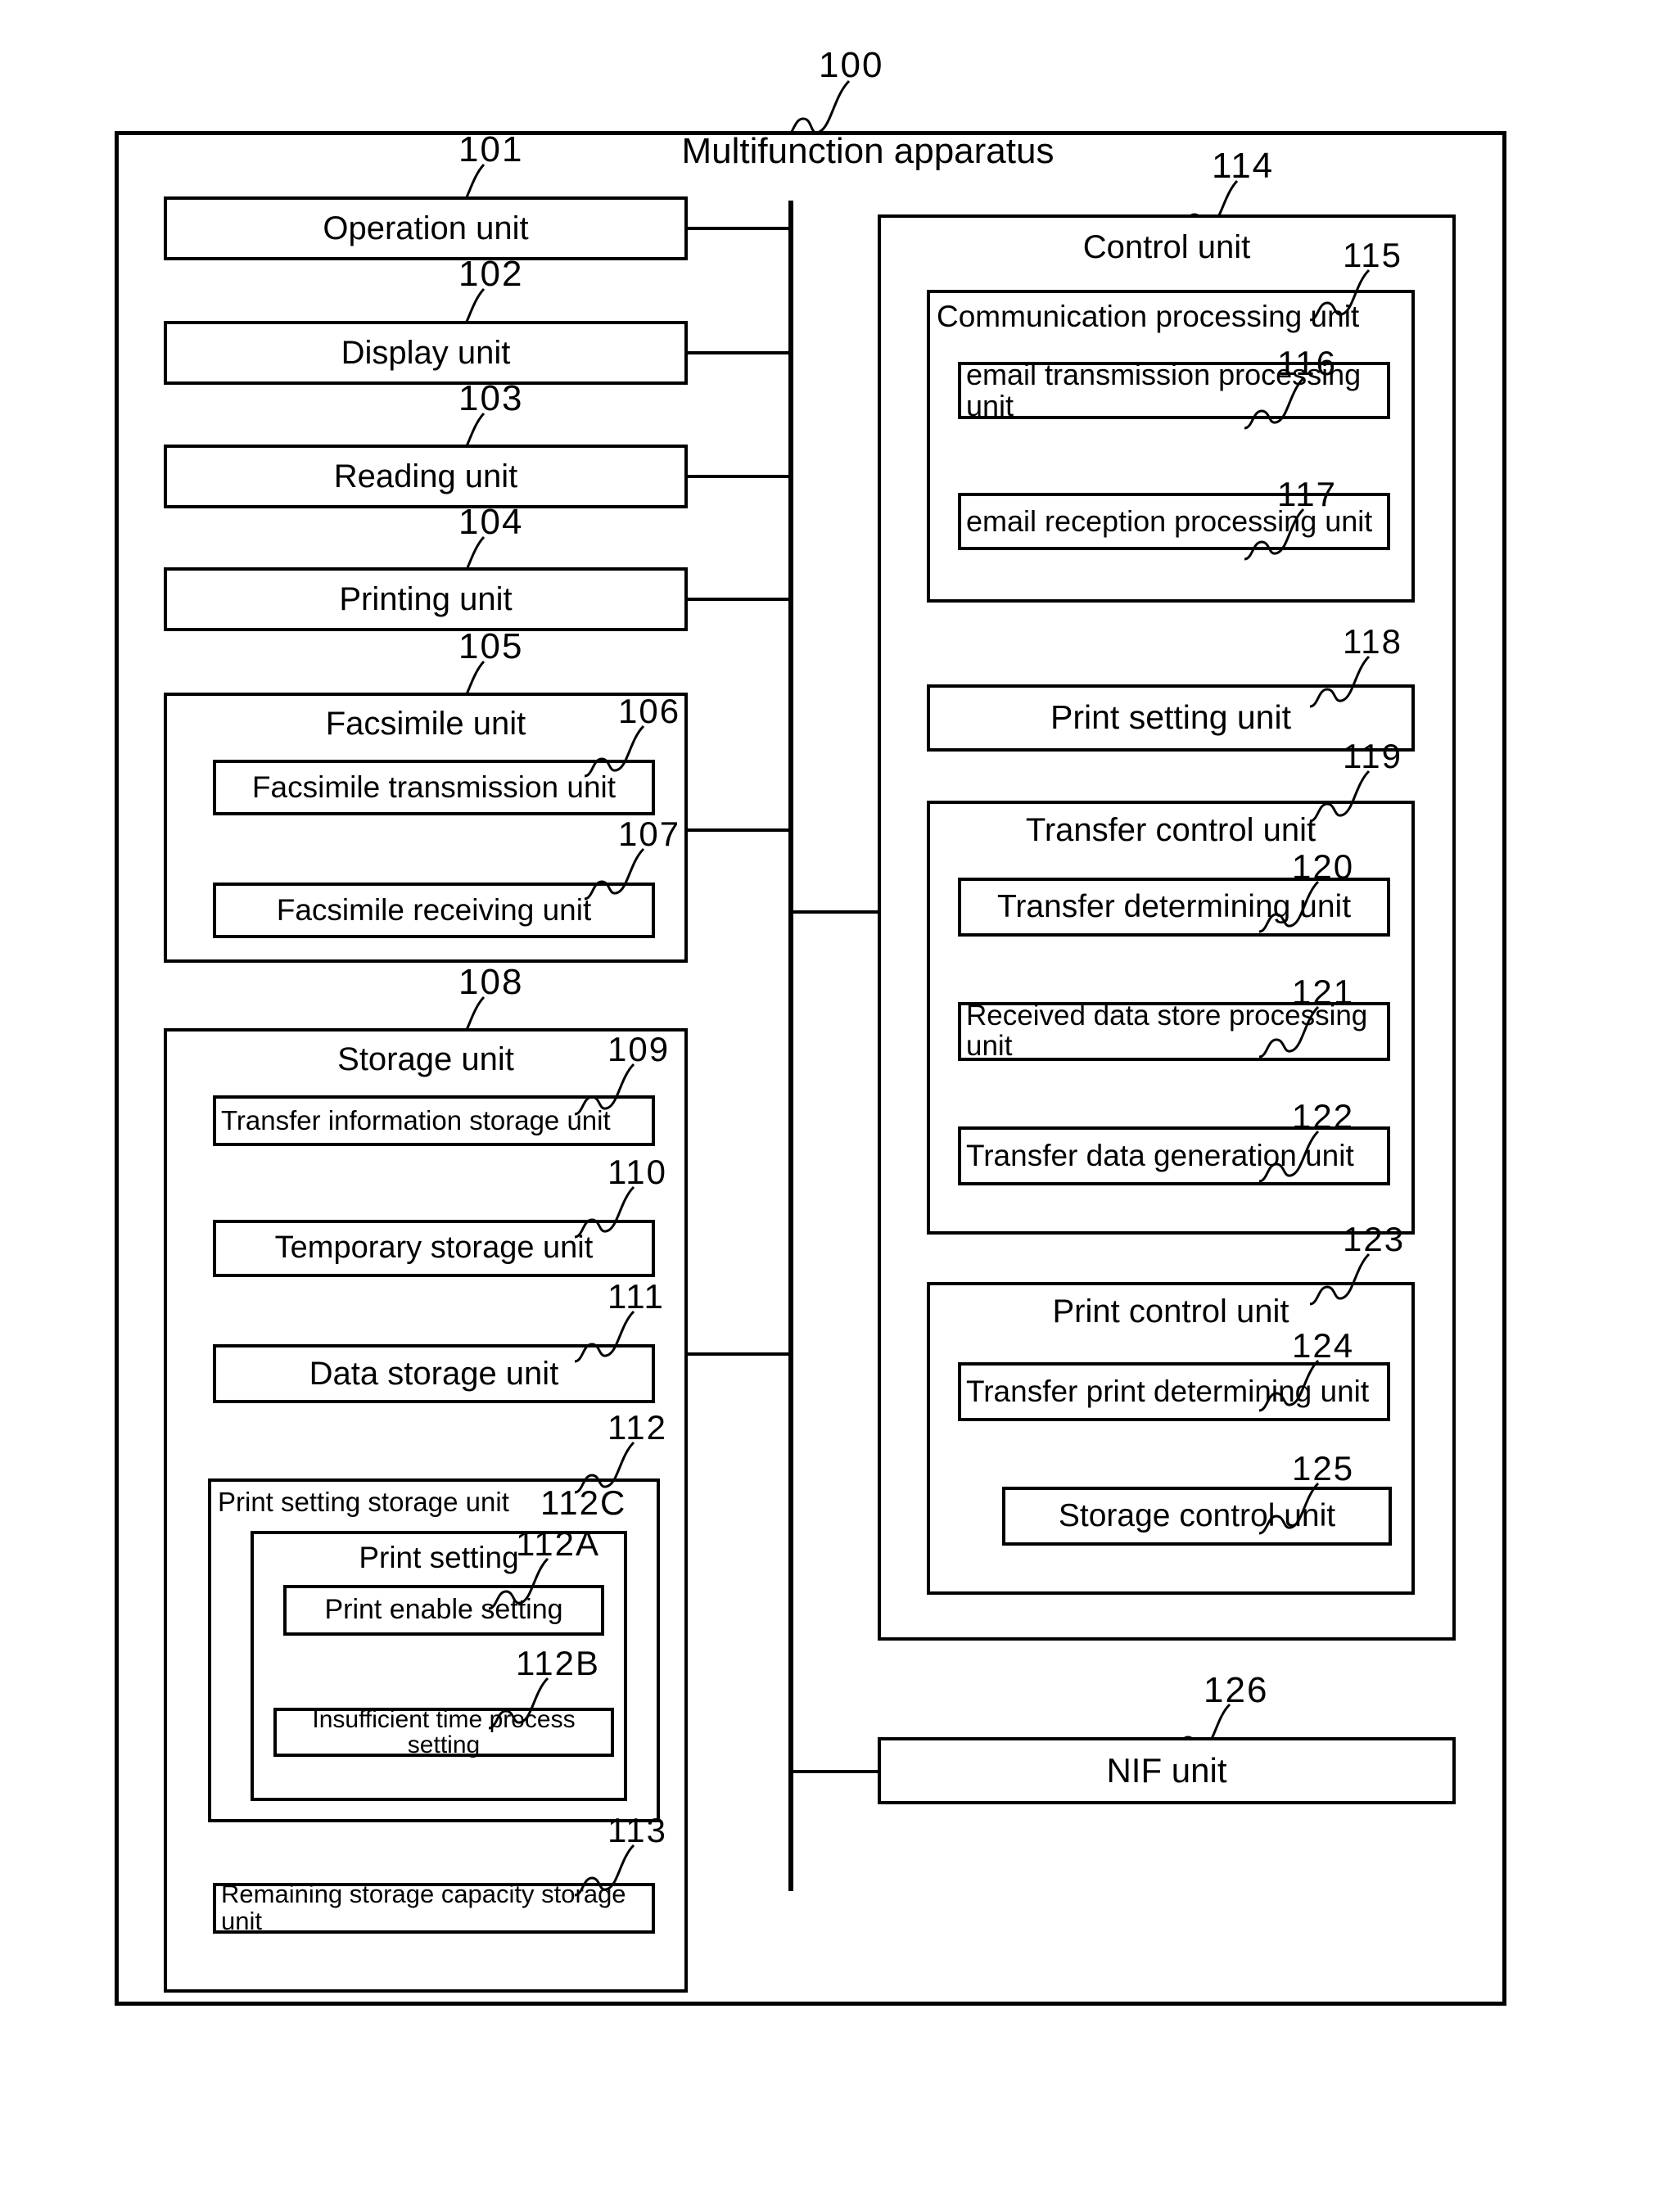  I want to click on ref-125: 125, so click(1323, 1468).